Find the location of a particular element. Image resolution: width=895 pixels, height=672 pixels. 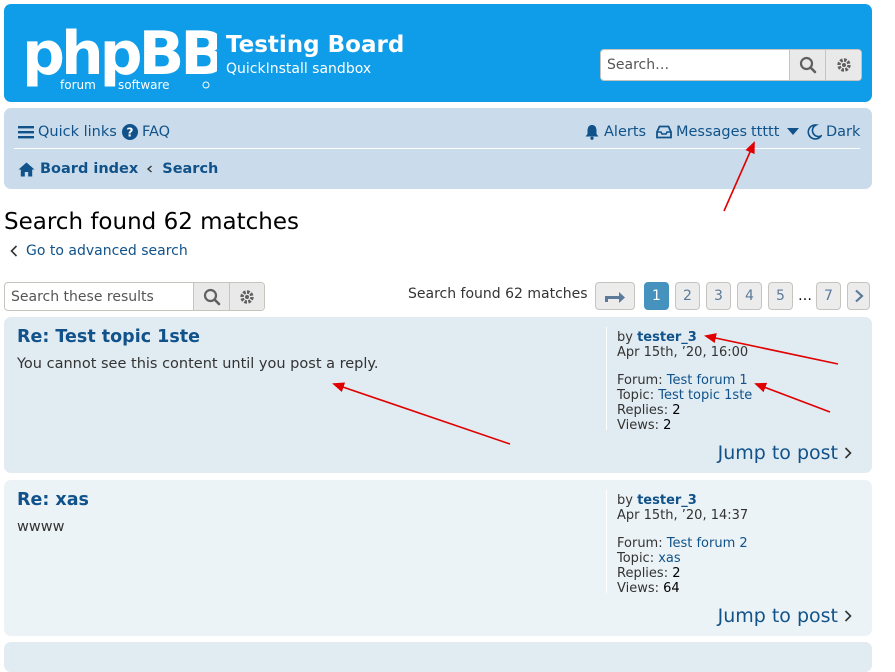

question-circle-icon: ? is located at coordinates (130, 132).